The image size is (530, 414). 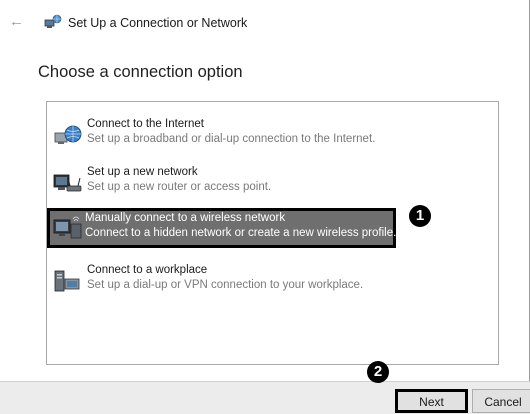 I want to click on next-button: Next, so click(x=431, y=401).